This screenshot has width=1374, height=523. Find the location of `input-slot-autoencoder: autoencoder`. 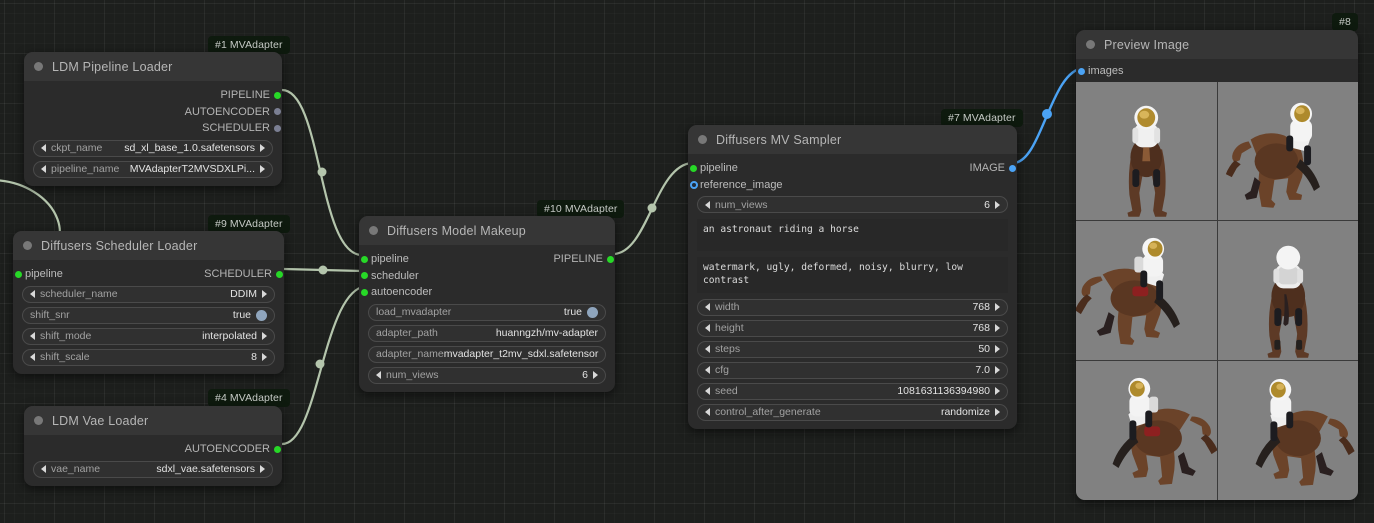

input-slot-autoencoder: autoencoder is located at coordinates (487, 292).